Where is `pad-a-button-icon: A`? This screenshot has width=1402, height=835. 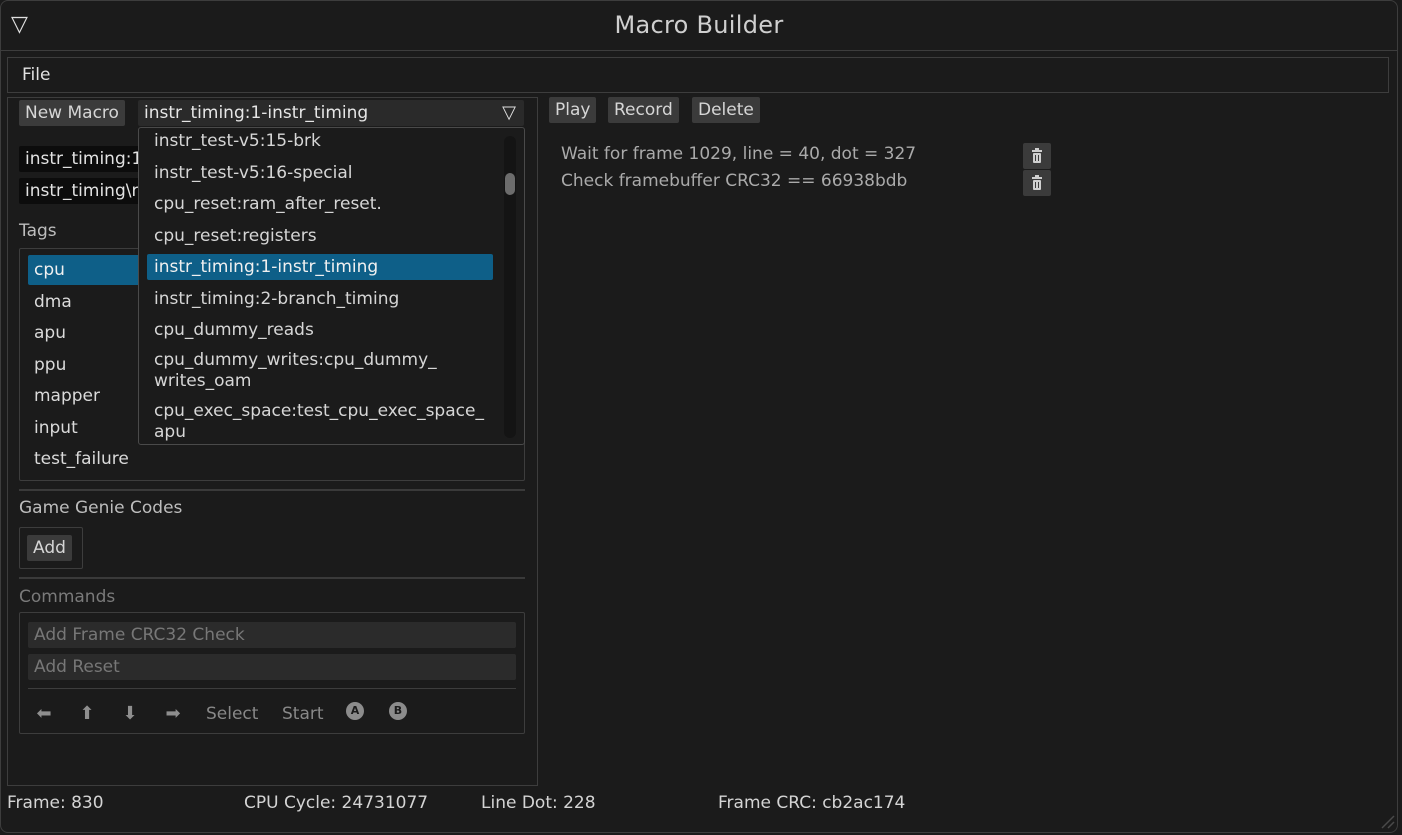
pad-a-button-icon: A is located at coordinates (355, 711).